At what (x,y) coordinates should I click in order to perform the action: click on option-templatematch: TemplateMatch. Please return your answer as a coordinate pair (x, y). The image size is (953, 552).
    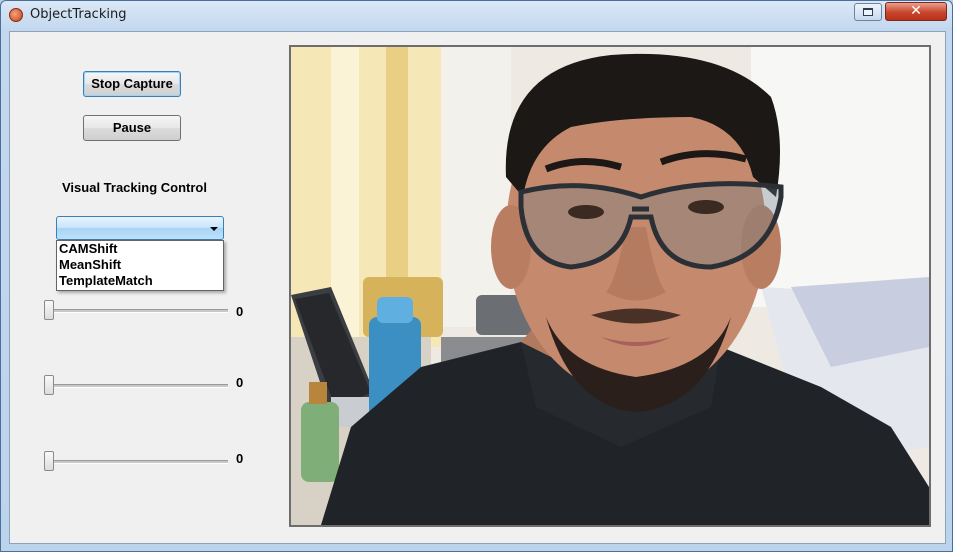
    Looking at the image, I should click on (140, 281).